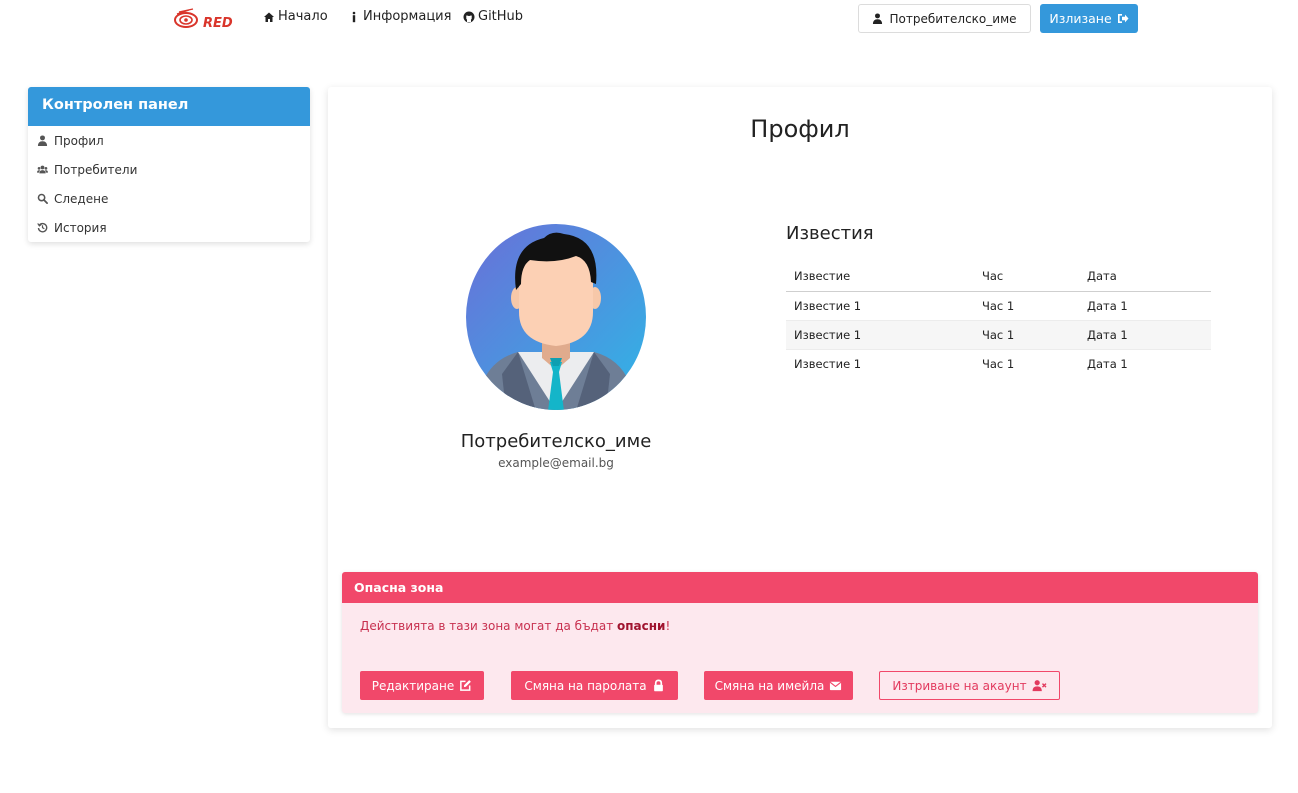  Describe the element at coordinates (169, 106) in the screenshot. I see `sidebar-title: Контролен панел` at that location.